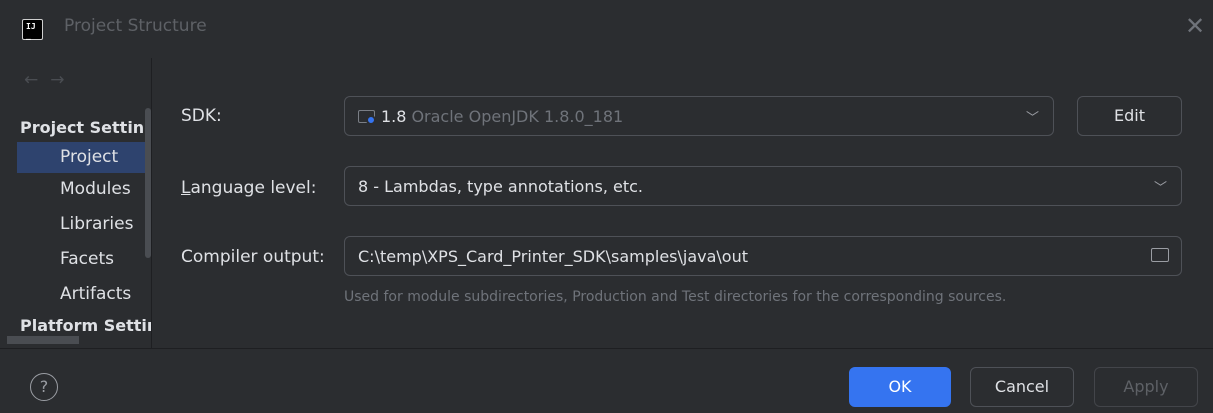  I want to click on language-level-value: 8 - Lambdas, type annotations, etc., so click(500, 186).